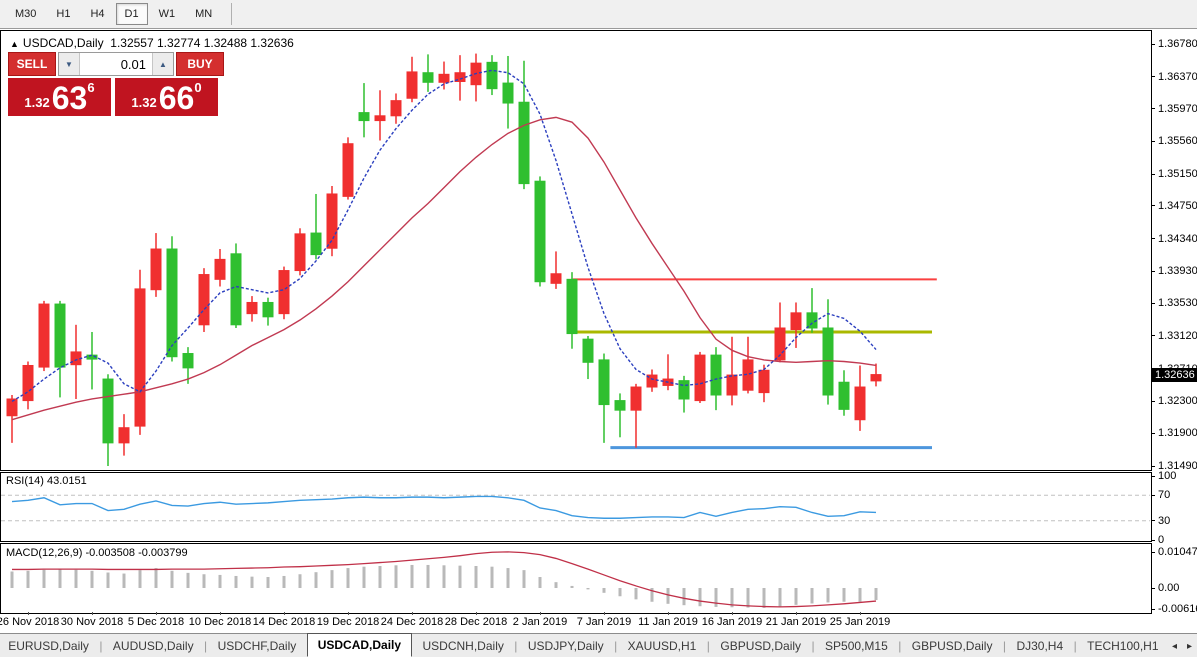  What do you see at coordinates (1177, 174) in the screenshot?
I see `price-axis-label: 1.35150` at bounding box center [1177, 174].